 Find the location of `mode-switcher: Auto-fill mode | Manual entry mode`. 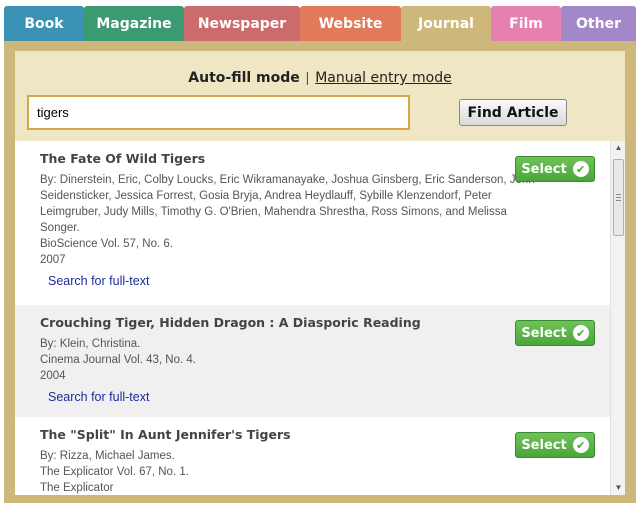

mode-switcher: Auto-fill mode | Manual entry mode is located at coordinates (320, 77).